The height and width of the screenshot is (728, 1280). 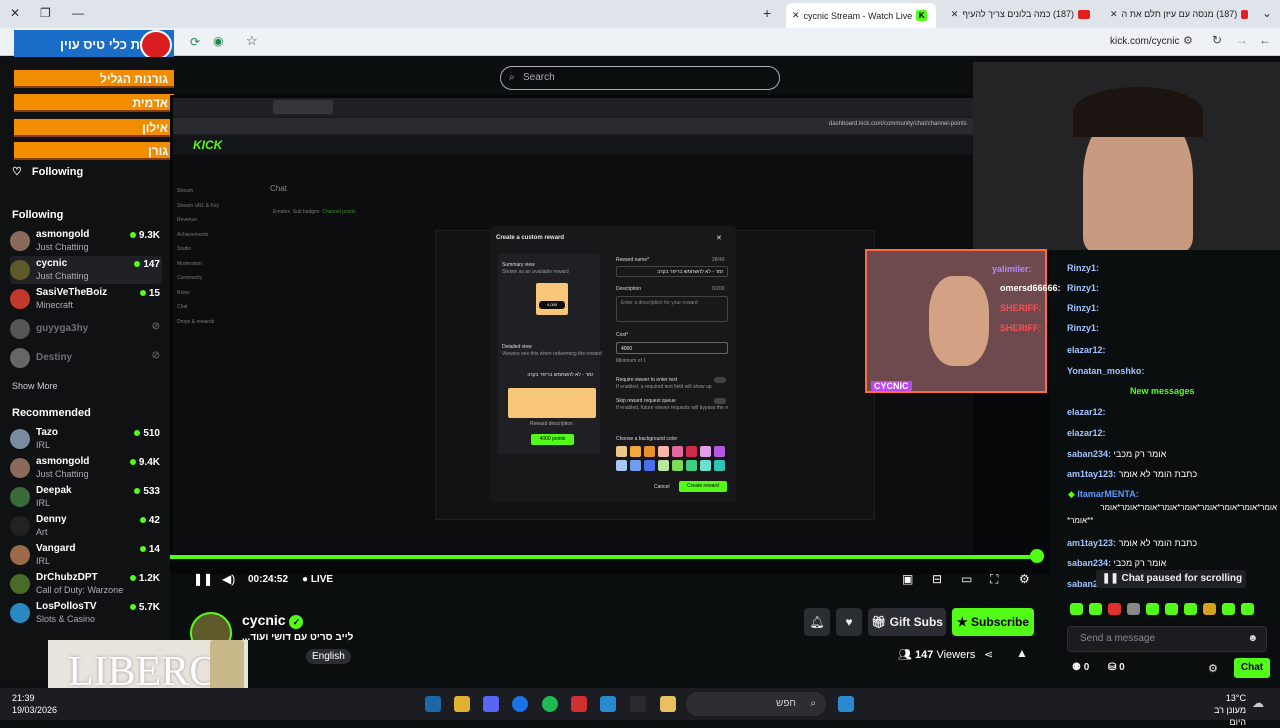 I want to click on report-icon: ▲, so click(x=1022, y=653).